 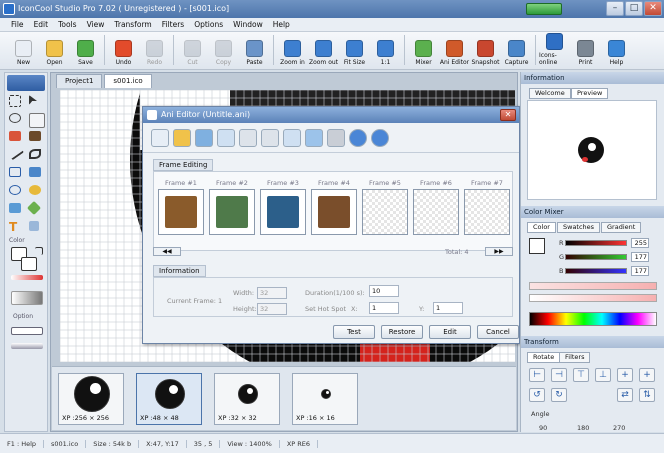 What do you see at coordinates (272, 309) in the screenshot?
I see `height-field: 32` at bounding box center [272, 309].